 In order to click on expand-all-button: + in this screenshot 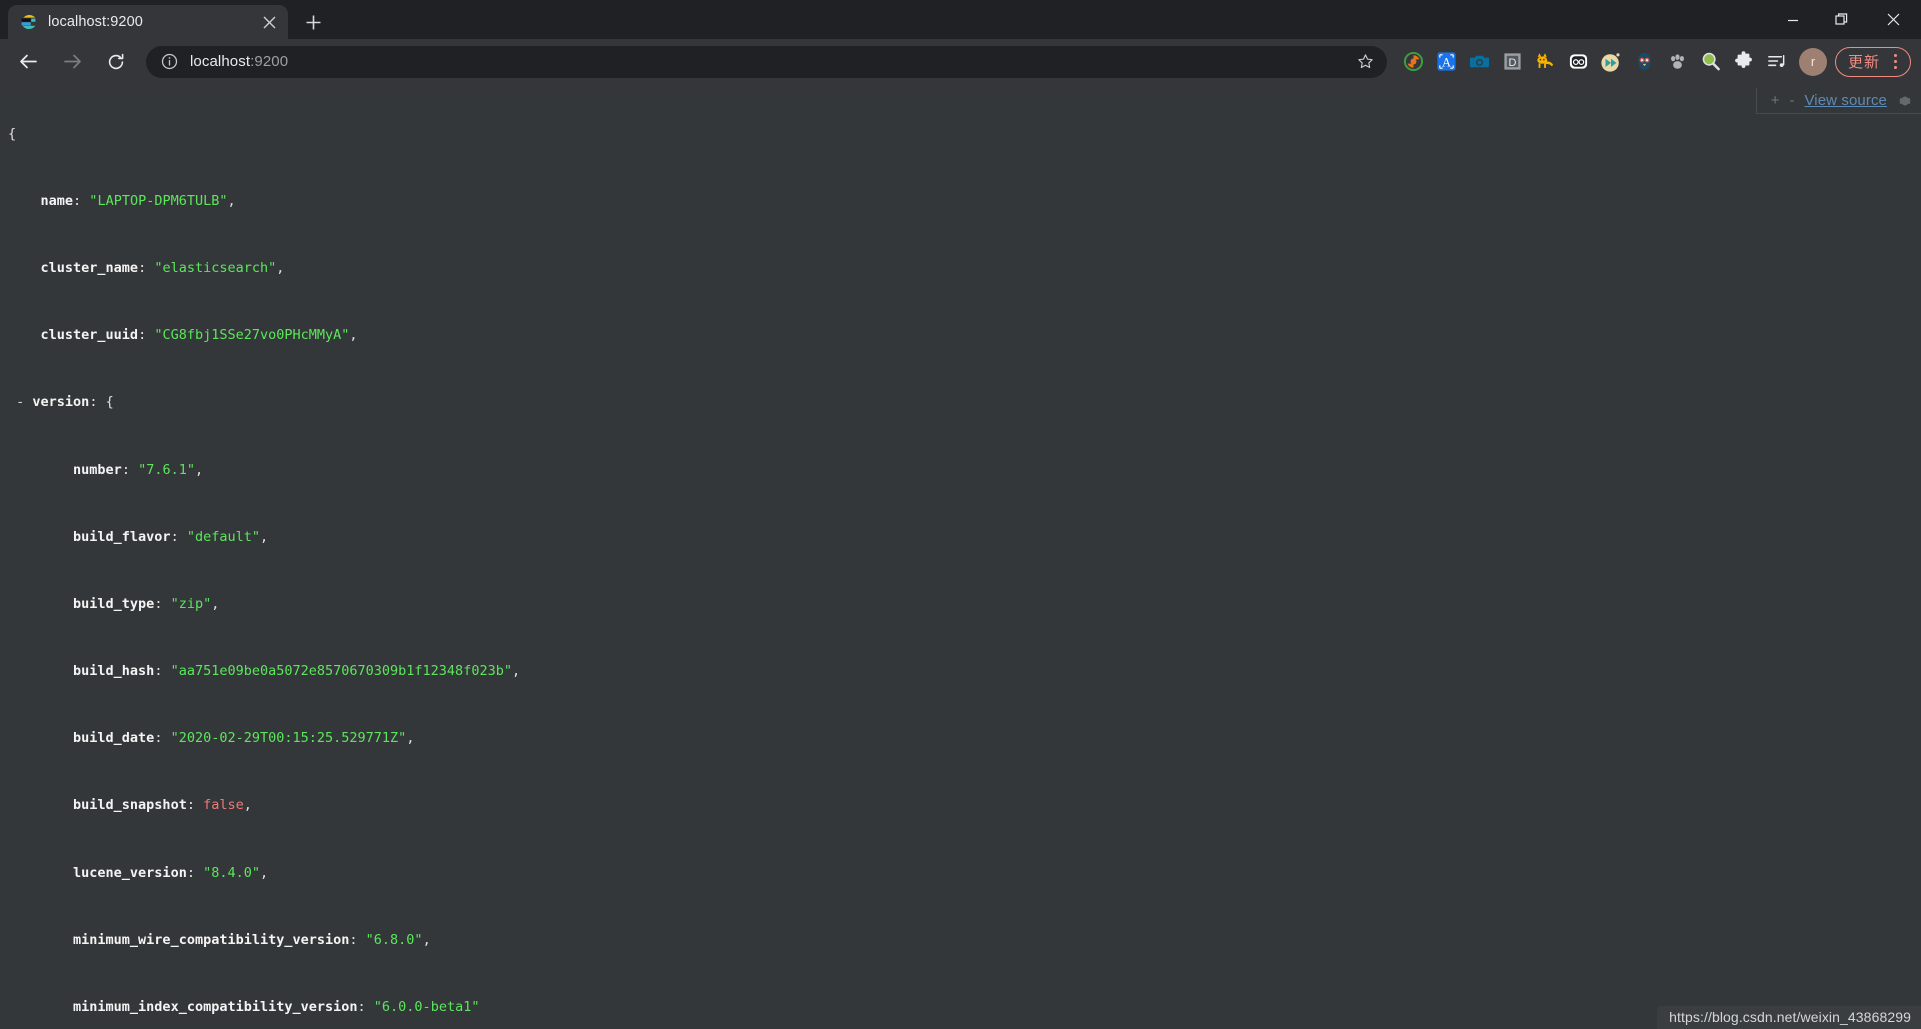, I will do `click(1775, 100)`.